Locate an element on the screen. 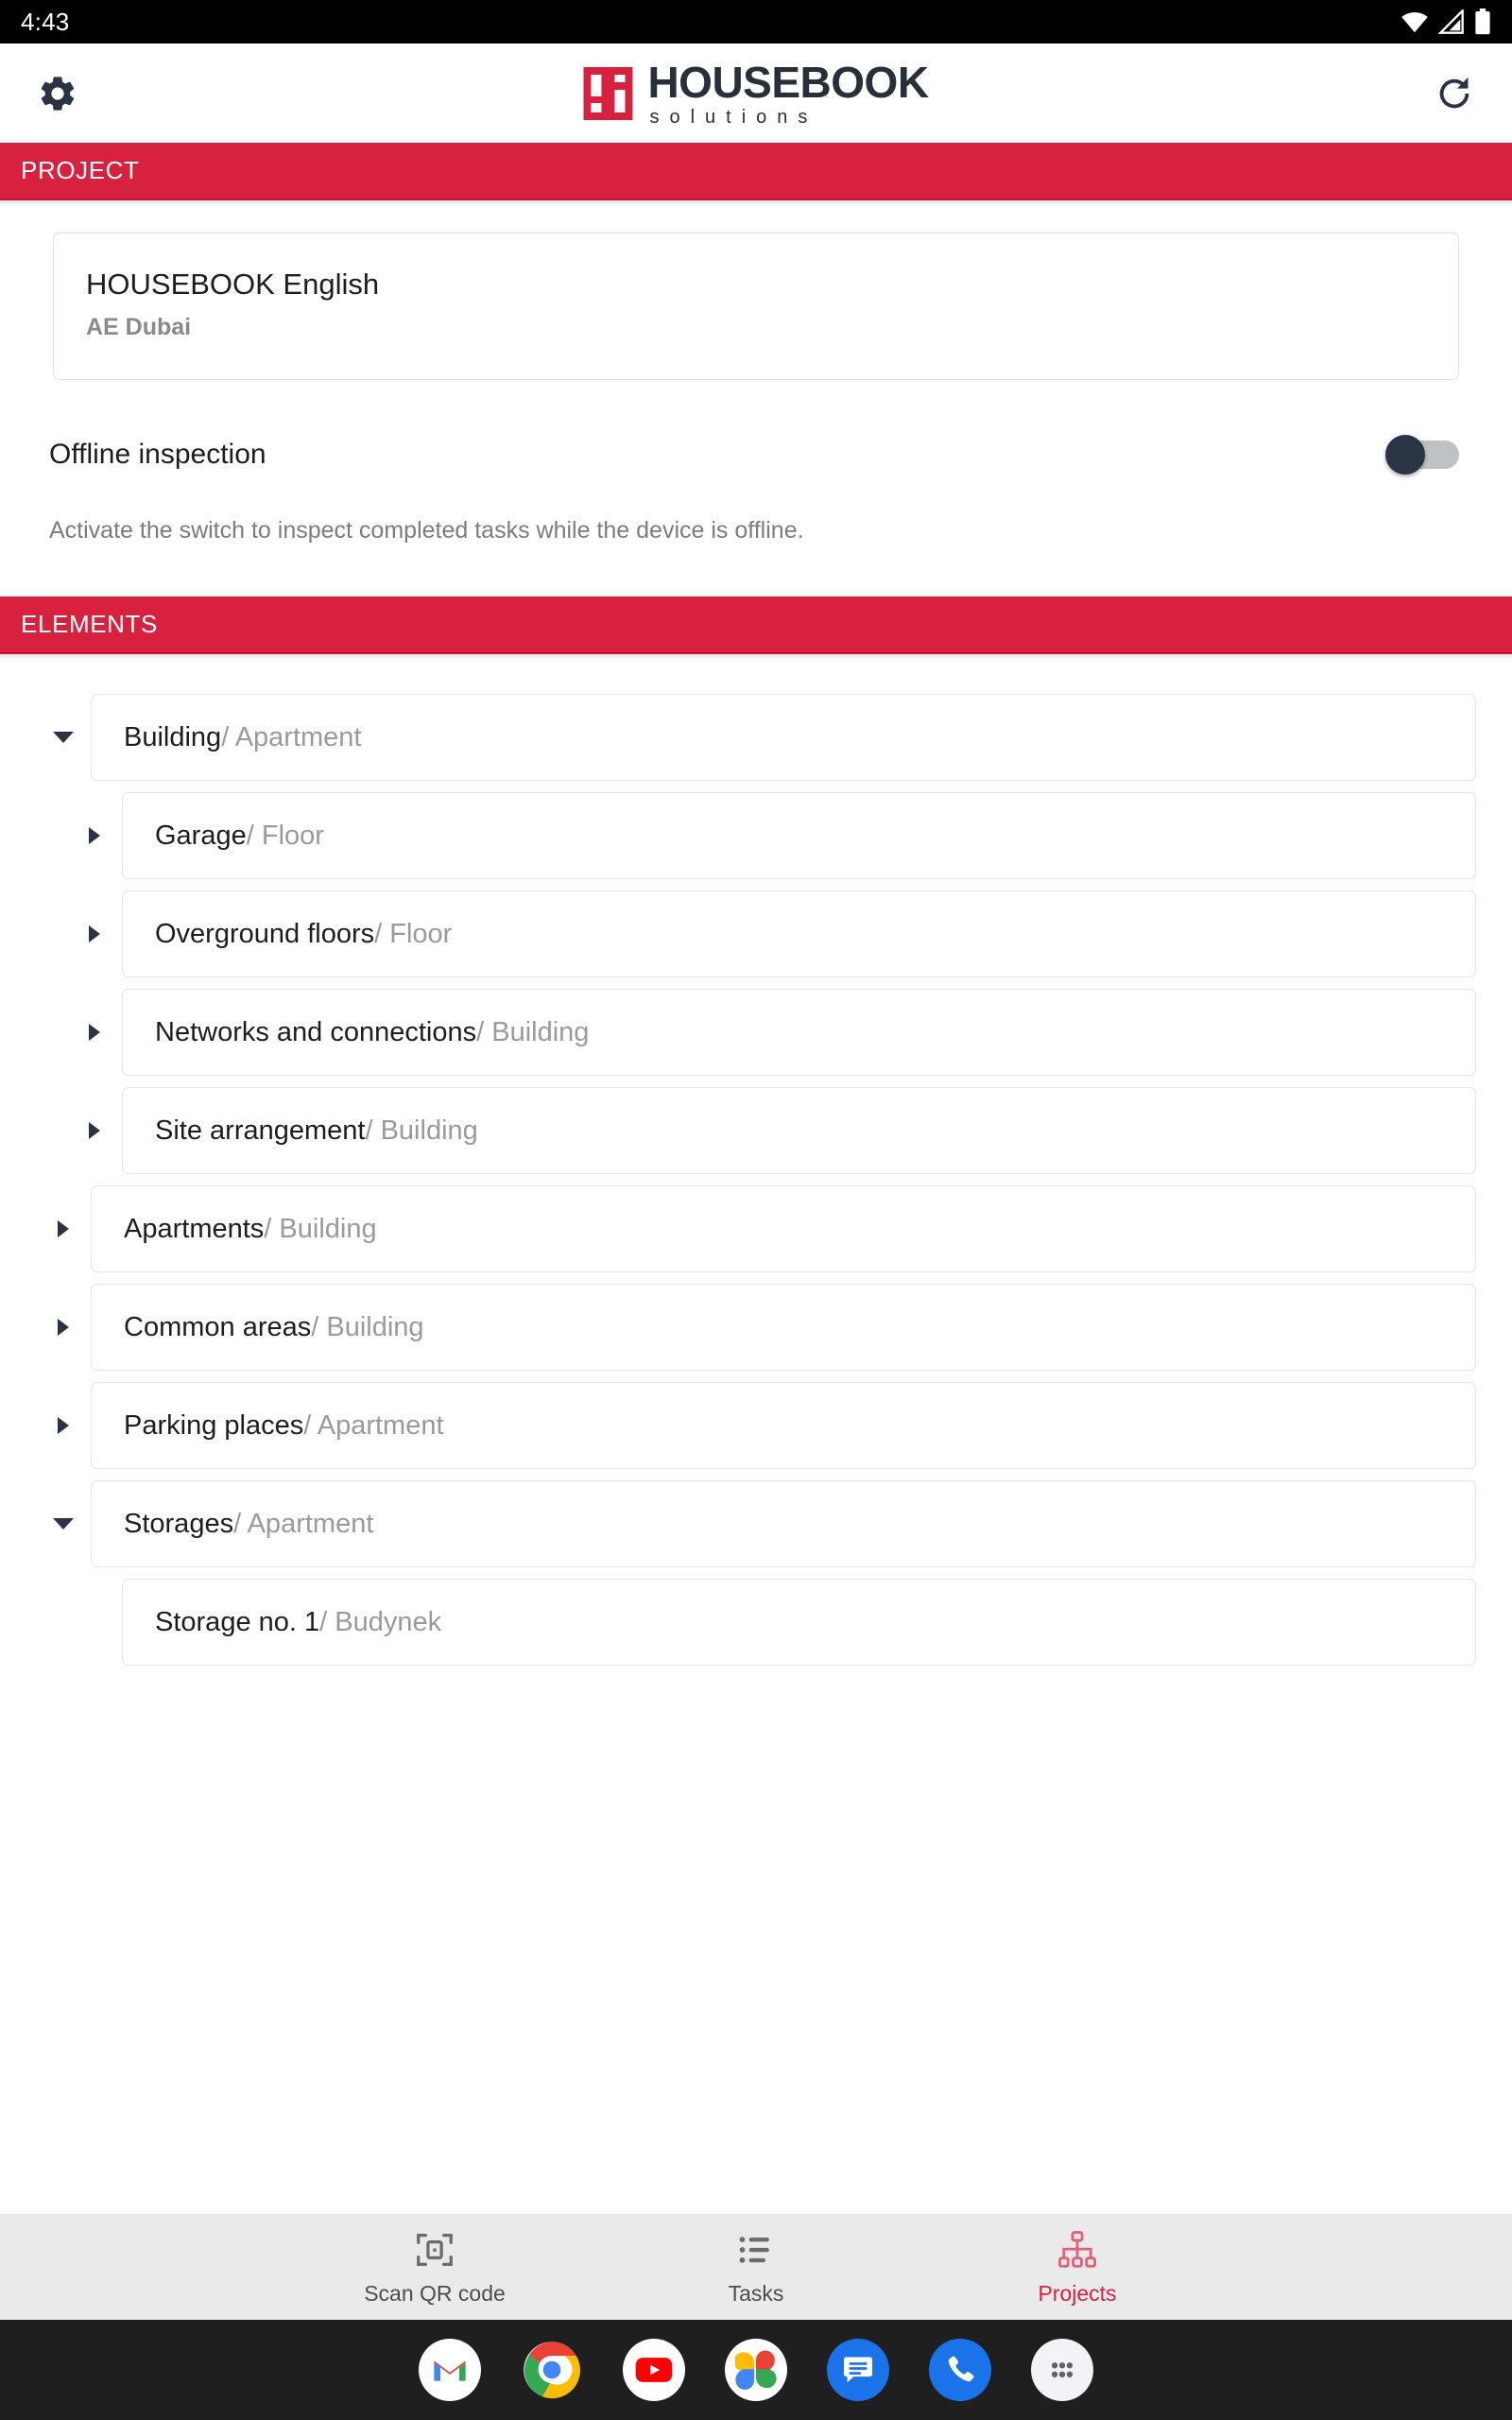  tree-row: Garage / Floor is located at coordinates (756, 835).